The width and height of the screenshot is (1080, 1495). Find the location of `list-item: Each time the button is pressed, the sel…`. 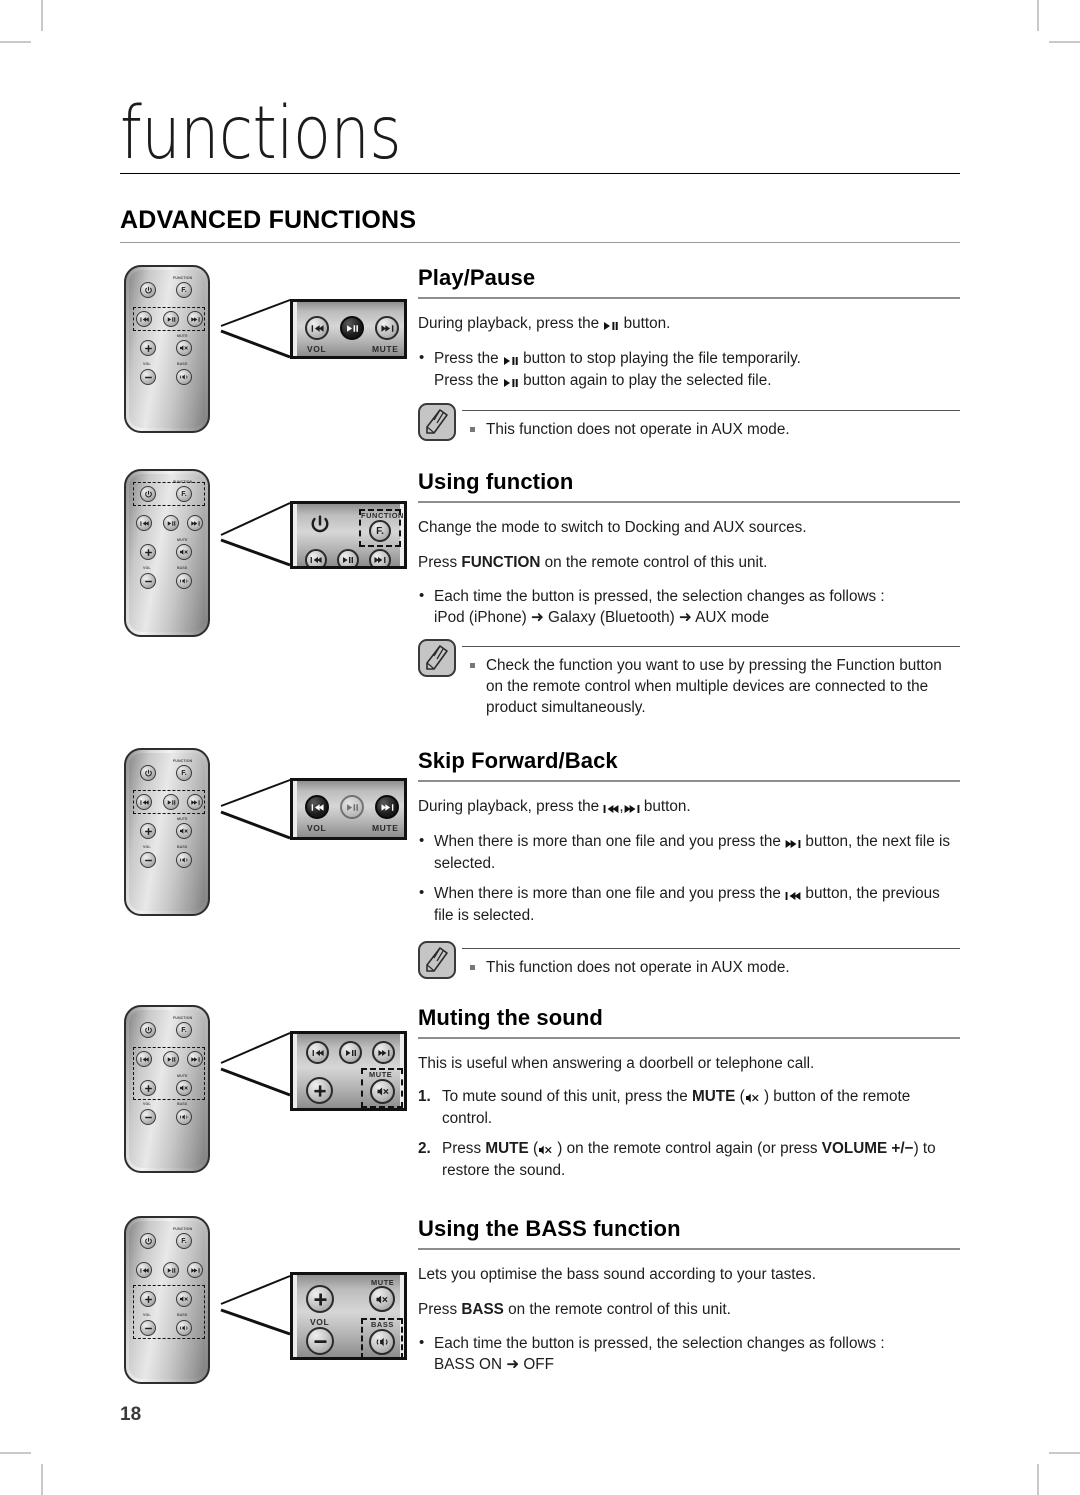

list-item: Each time the button is pressed, the sel… is located at coordinates (689, 1353).